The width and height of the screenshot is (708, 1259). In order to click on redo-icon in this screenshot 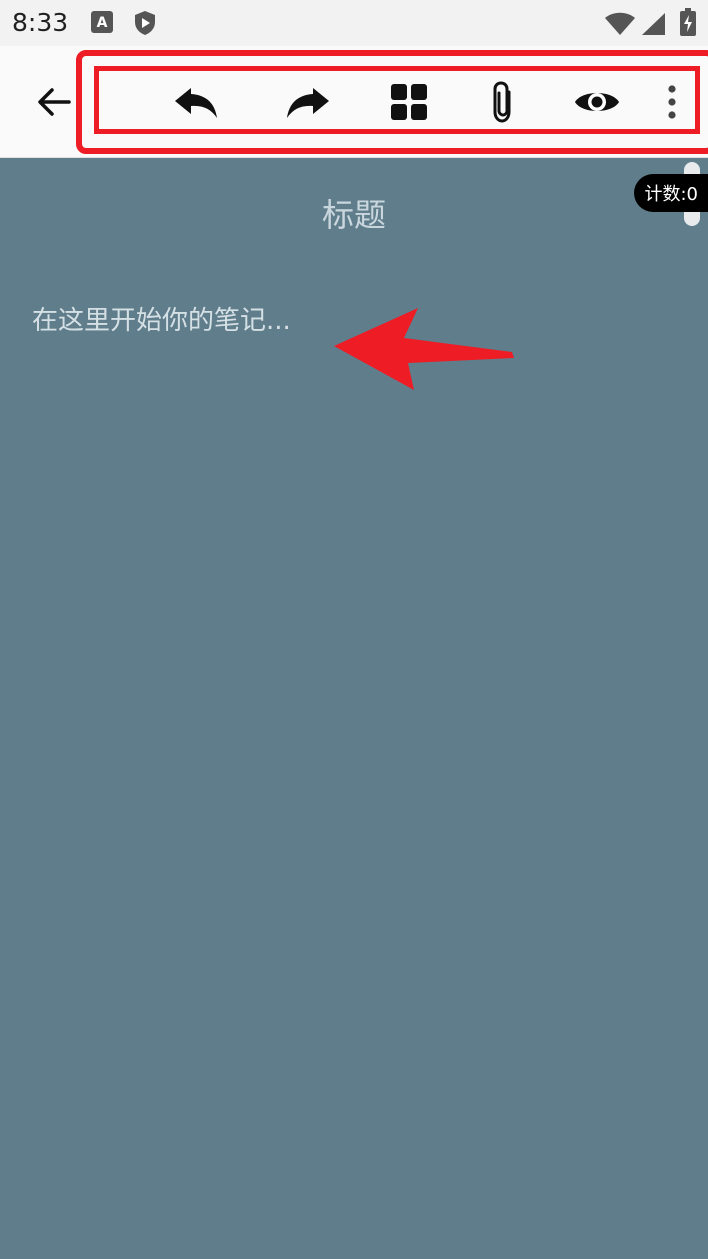, I will do `click(308, 104)`.